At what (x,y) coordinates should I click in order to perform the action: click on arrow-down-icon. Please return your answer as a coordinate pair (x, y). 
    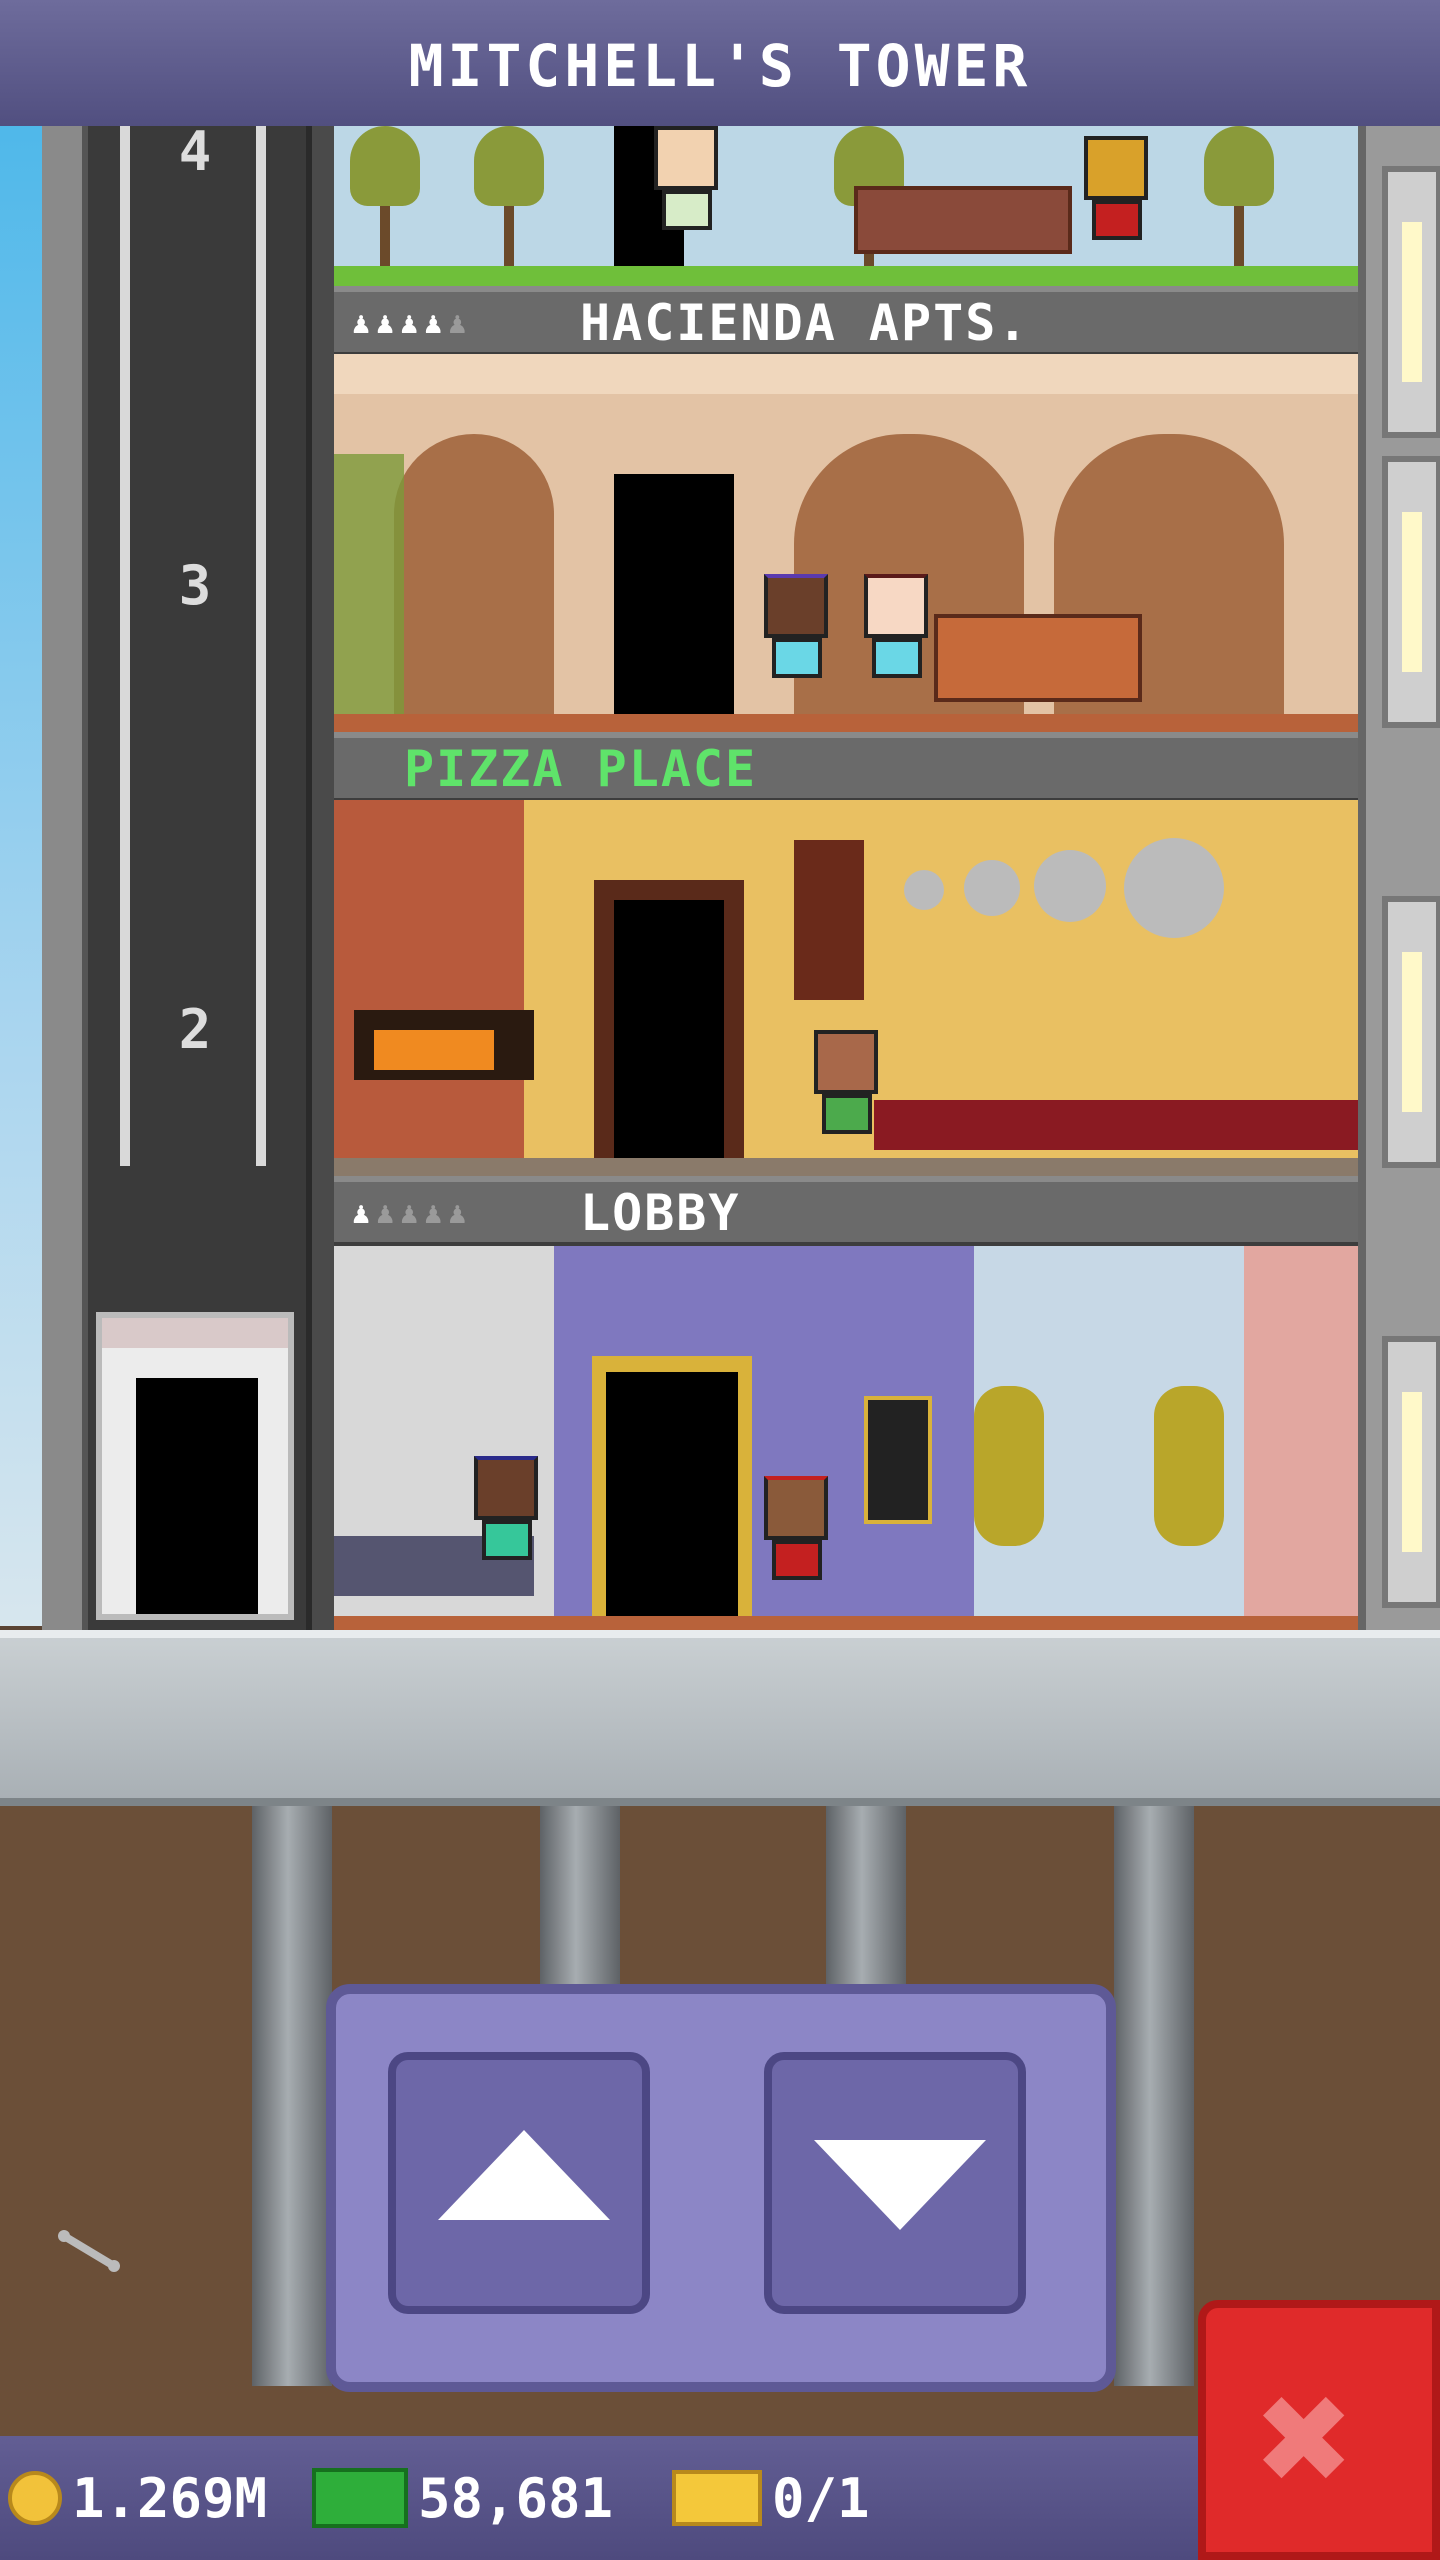
    Looking at the image, I should click on (900, 2185).